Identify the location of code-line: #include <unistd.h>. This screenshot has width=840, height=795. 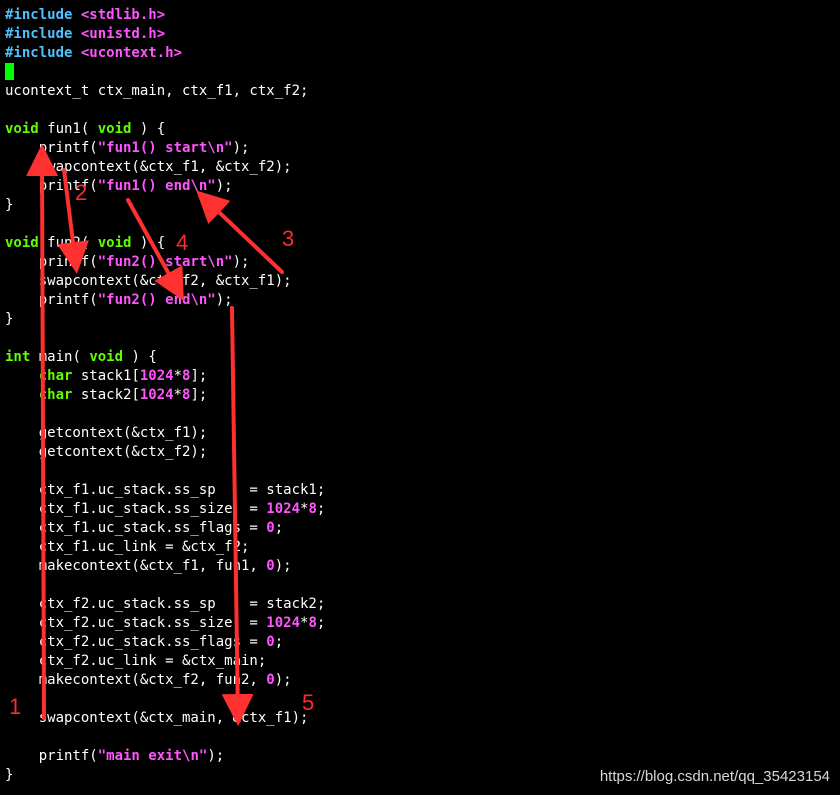
(420, 34).